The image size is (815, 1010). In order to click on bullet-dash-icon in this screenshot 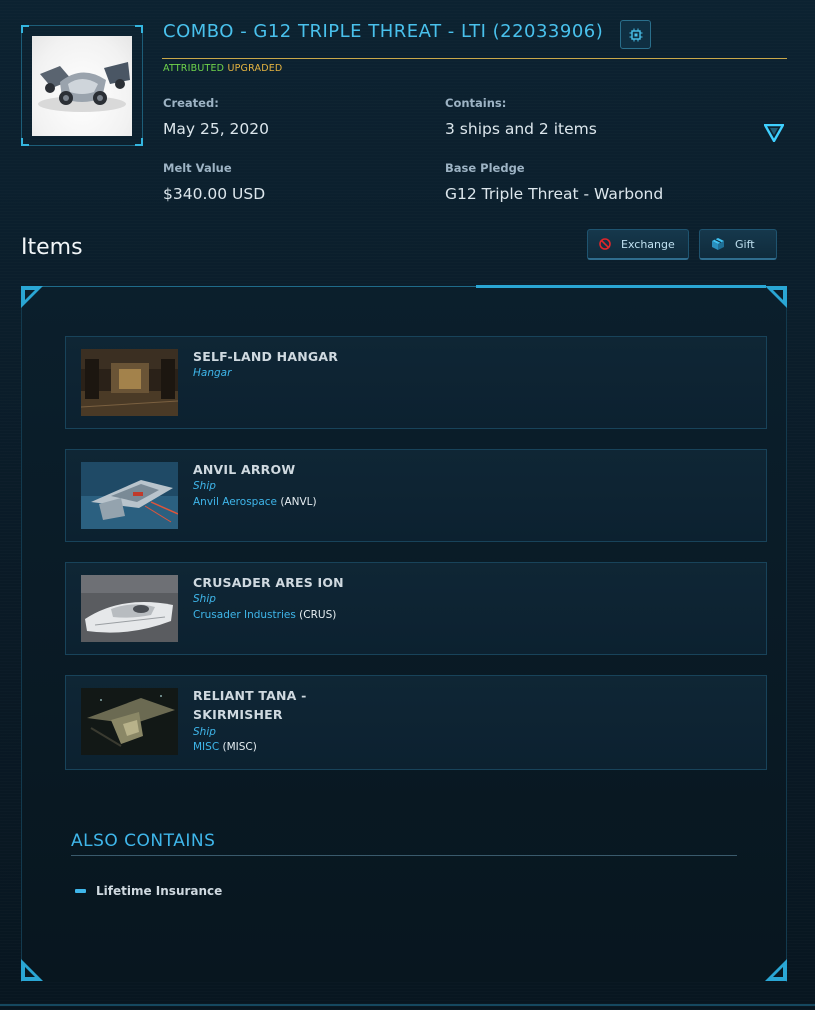, I will do `click(80, 891)`.